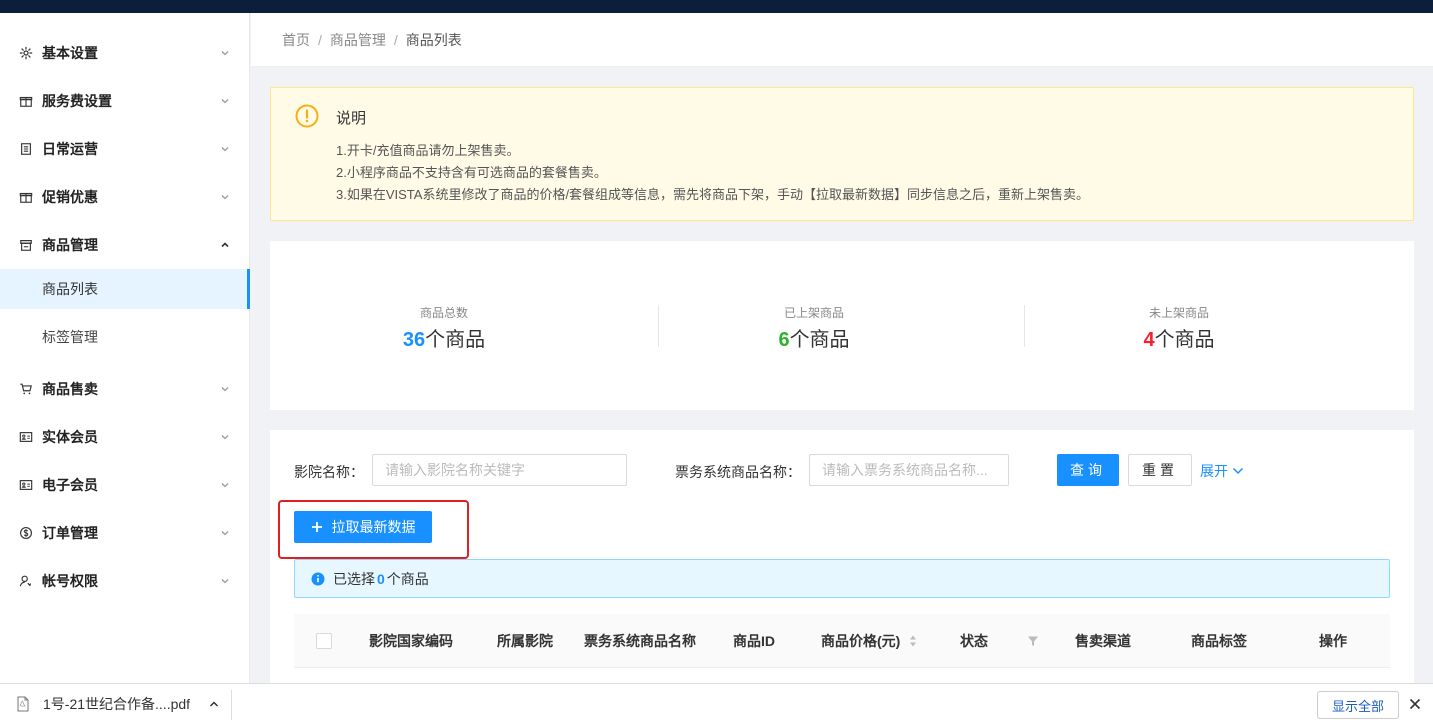  I want to click on sidebar-item-physical-member: 实体会员, so click(124, 437).